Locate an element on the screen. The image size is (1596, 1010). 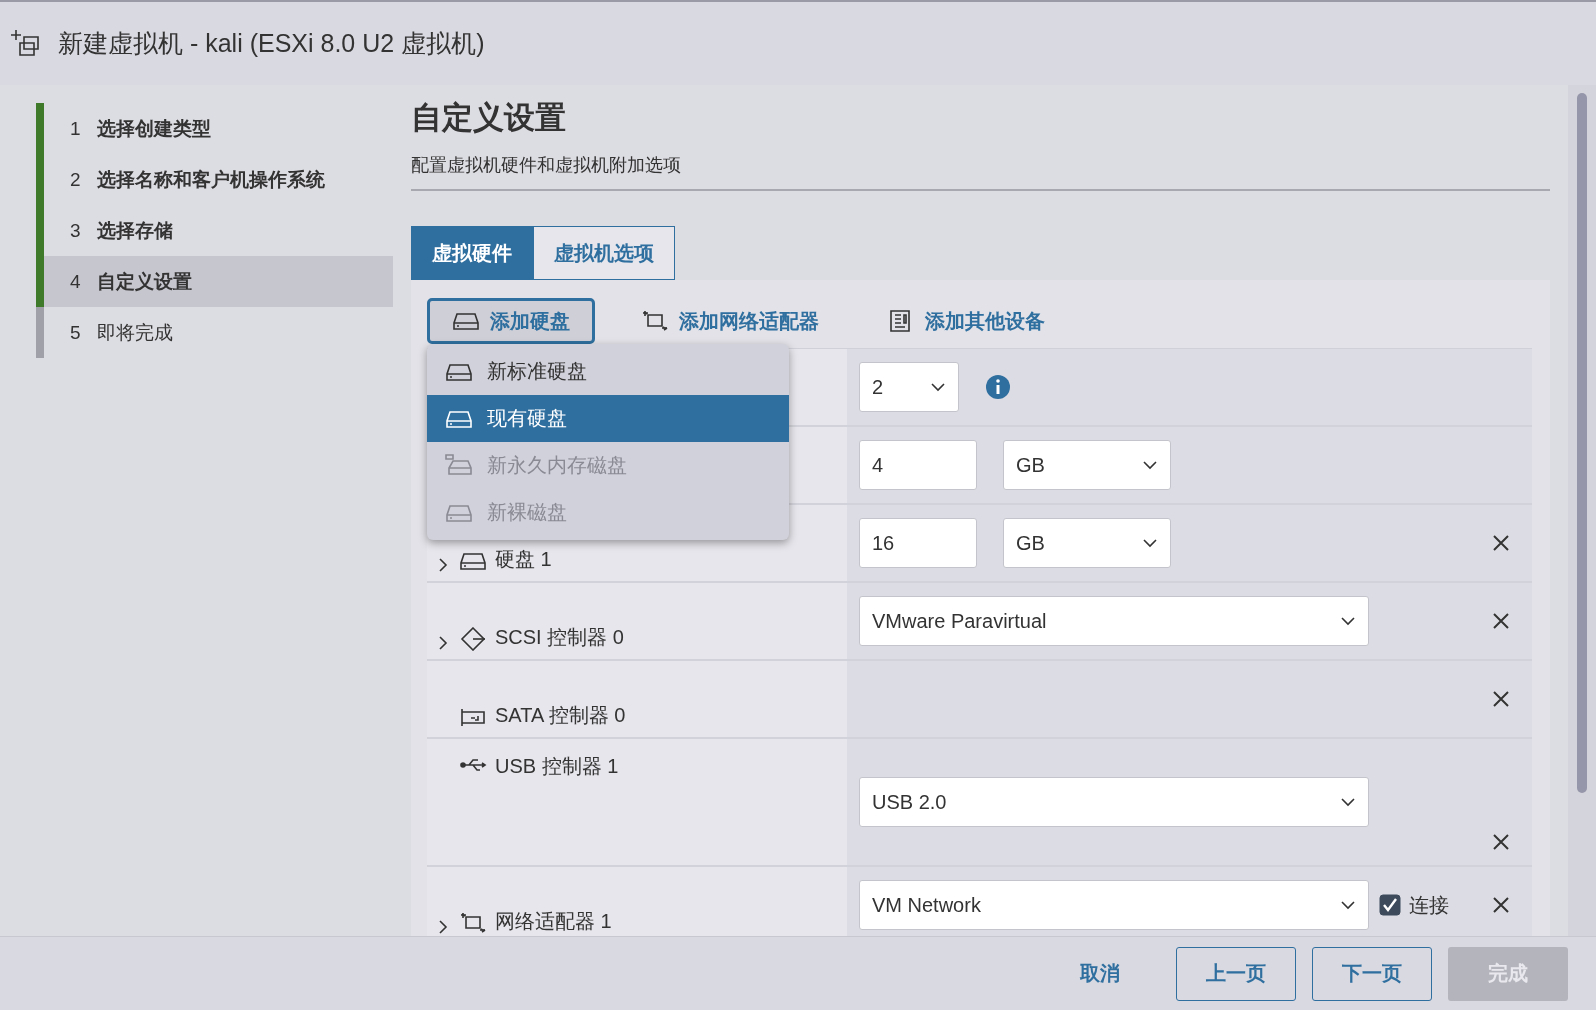
hardware-label: SCSI 控制器 0 is located at coordinates (559, 637).